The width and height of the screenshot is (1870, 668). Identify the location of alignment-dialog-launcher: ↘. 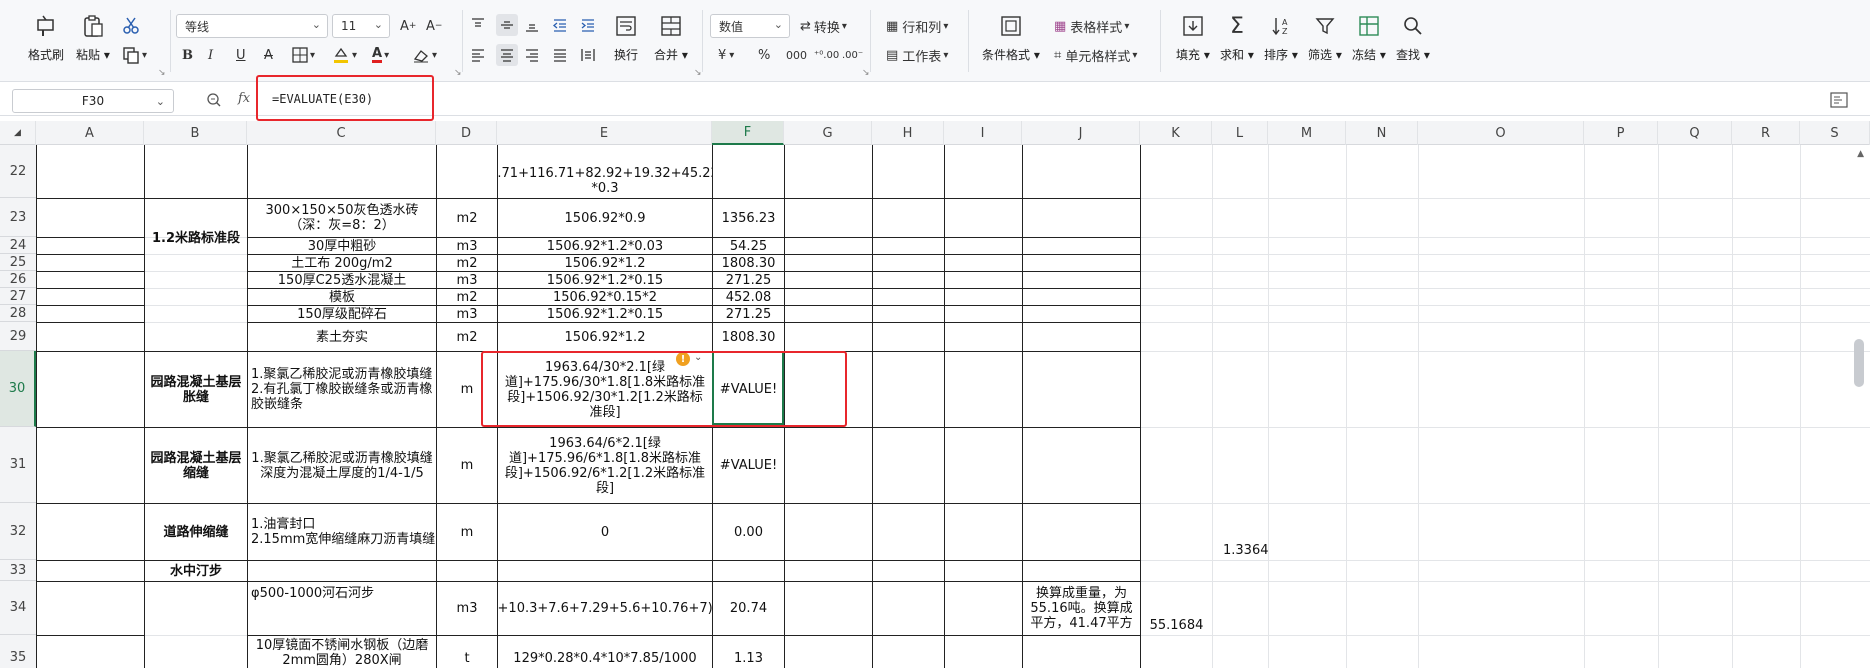
(698, 73).